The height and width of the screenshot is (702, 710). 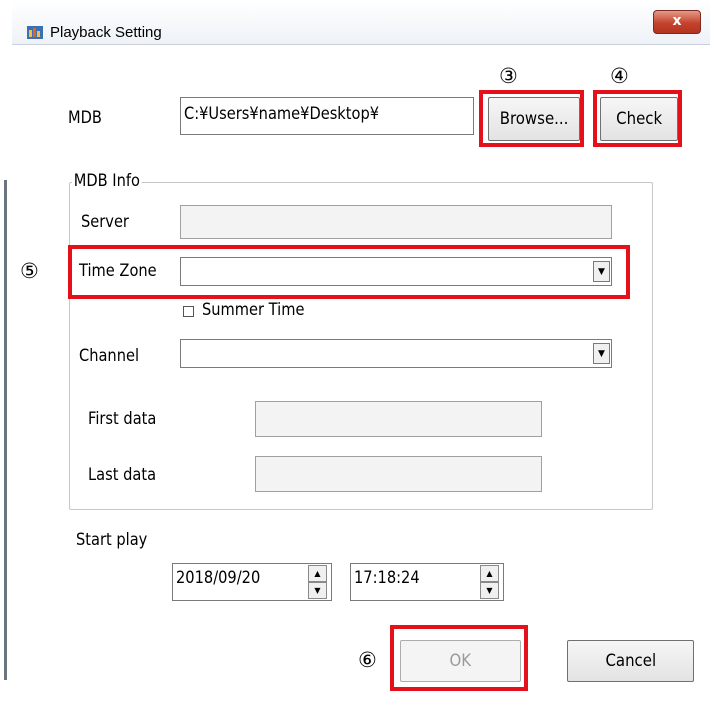 What do you see at coordinates (349, 272) in the screenshot?
I see `highlight-timezone` at bounding box center [349, 272].